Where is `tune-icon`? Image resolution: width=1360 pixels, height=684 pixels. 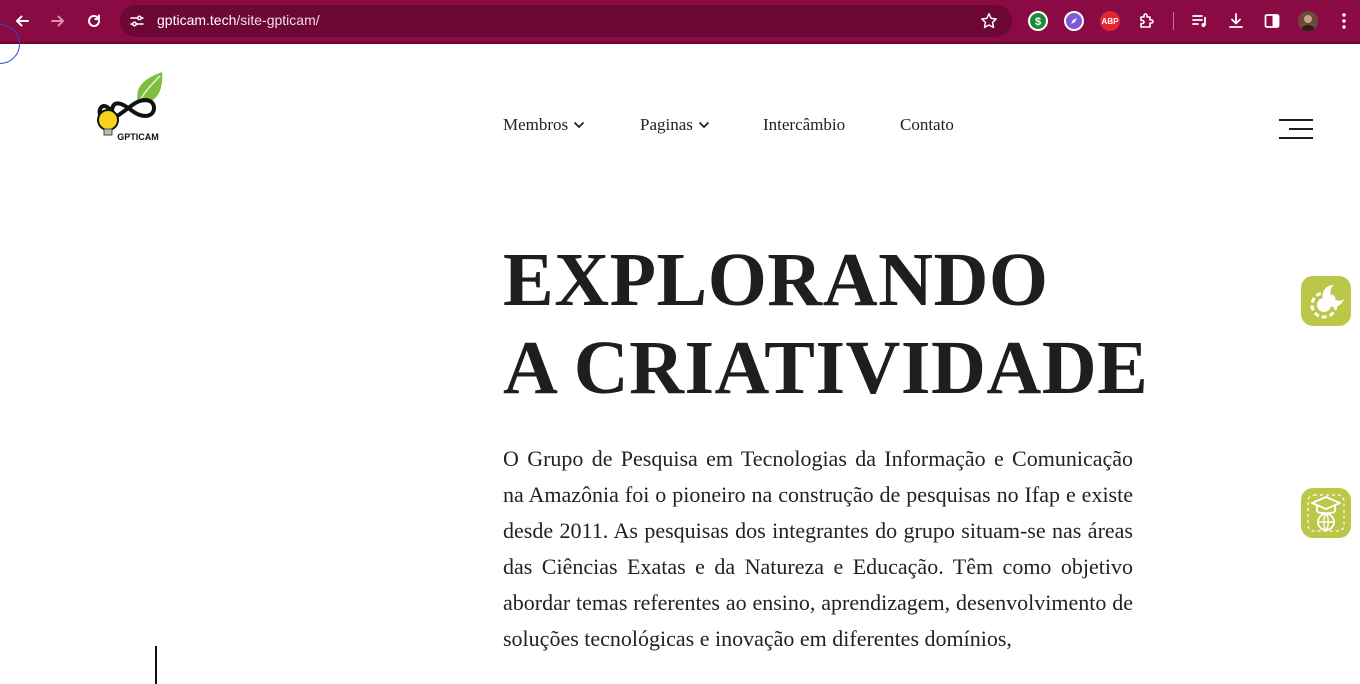 tune-icon is located at coordinates (137, 21).